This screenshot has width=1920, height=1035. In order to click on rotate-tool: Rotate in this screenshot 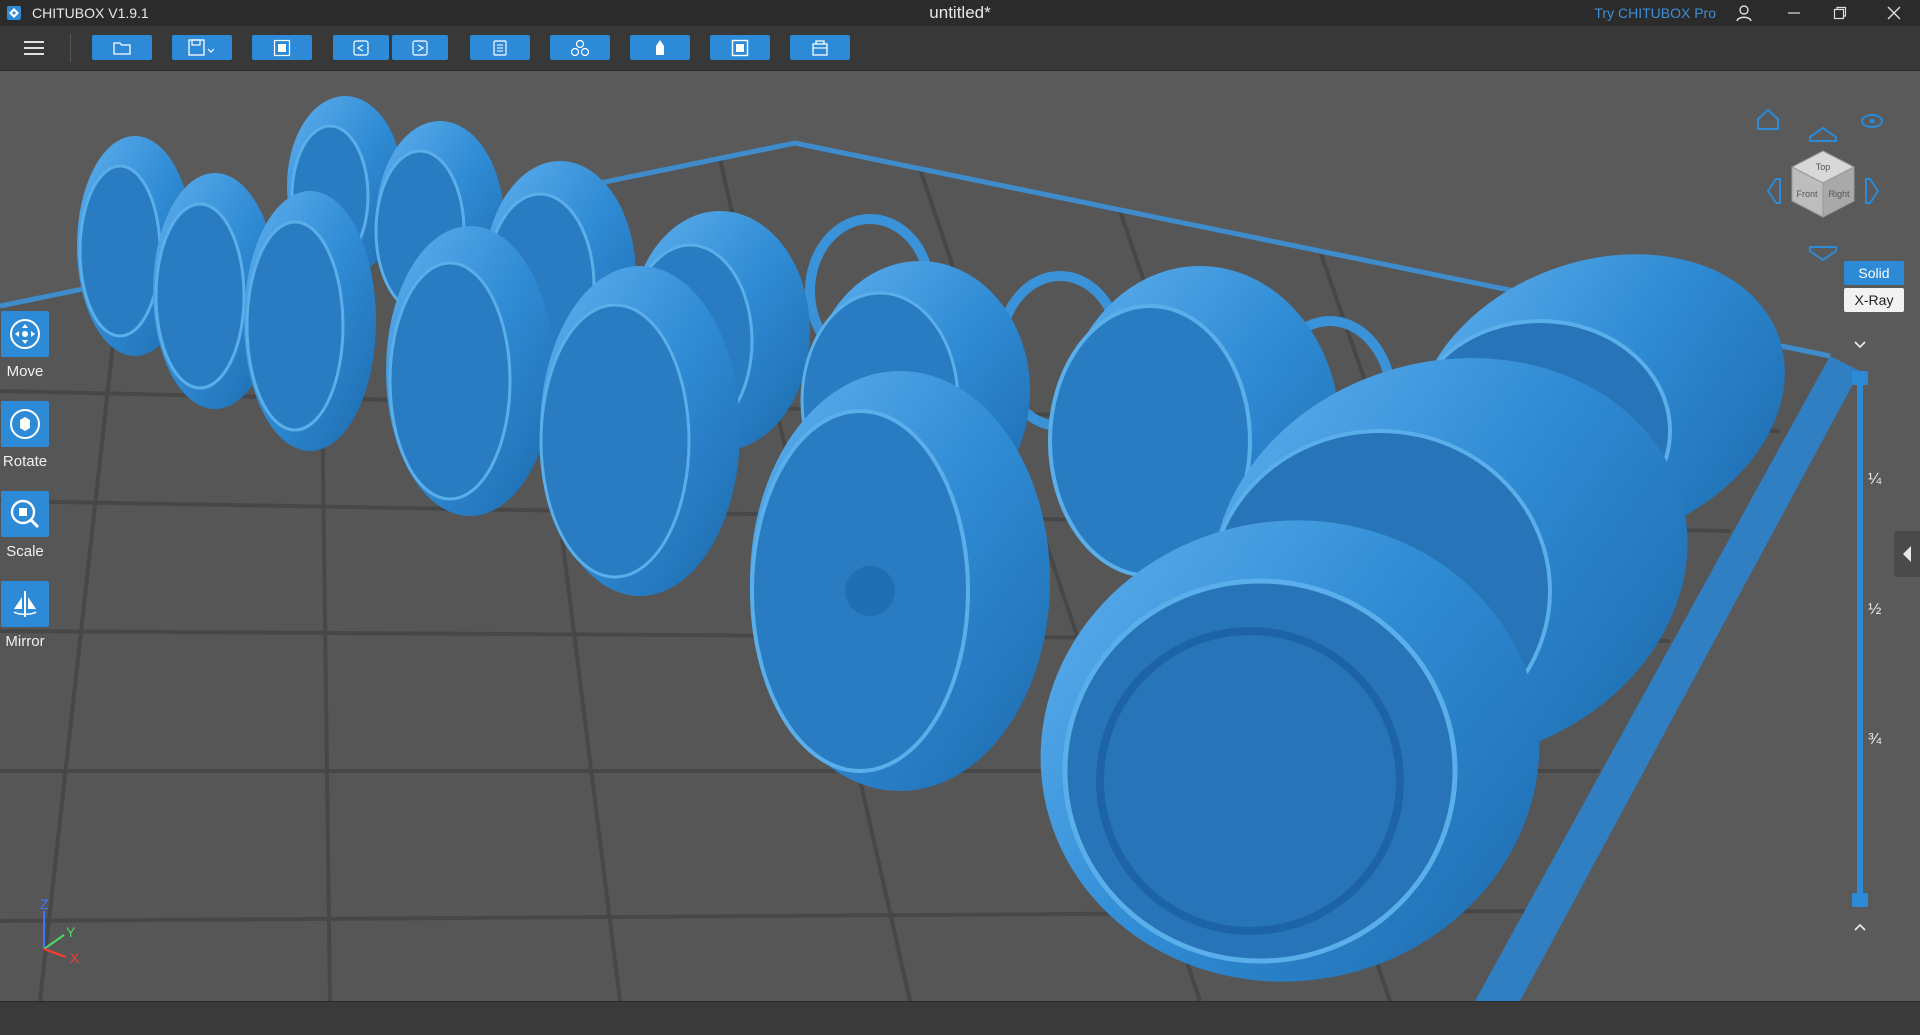, I will do `click(25, 435)`.